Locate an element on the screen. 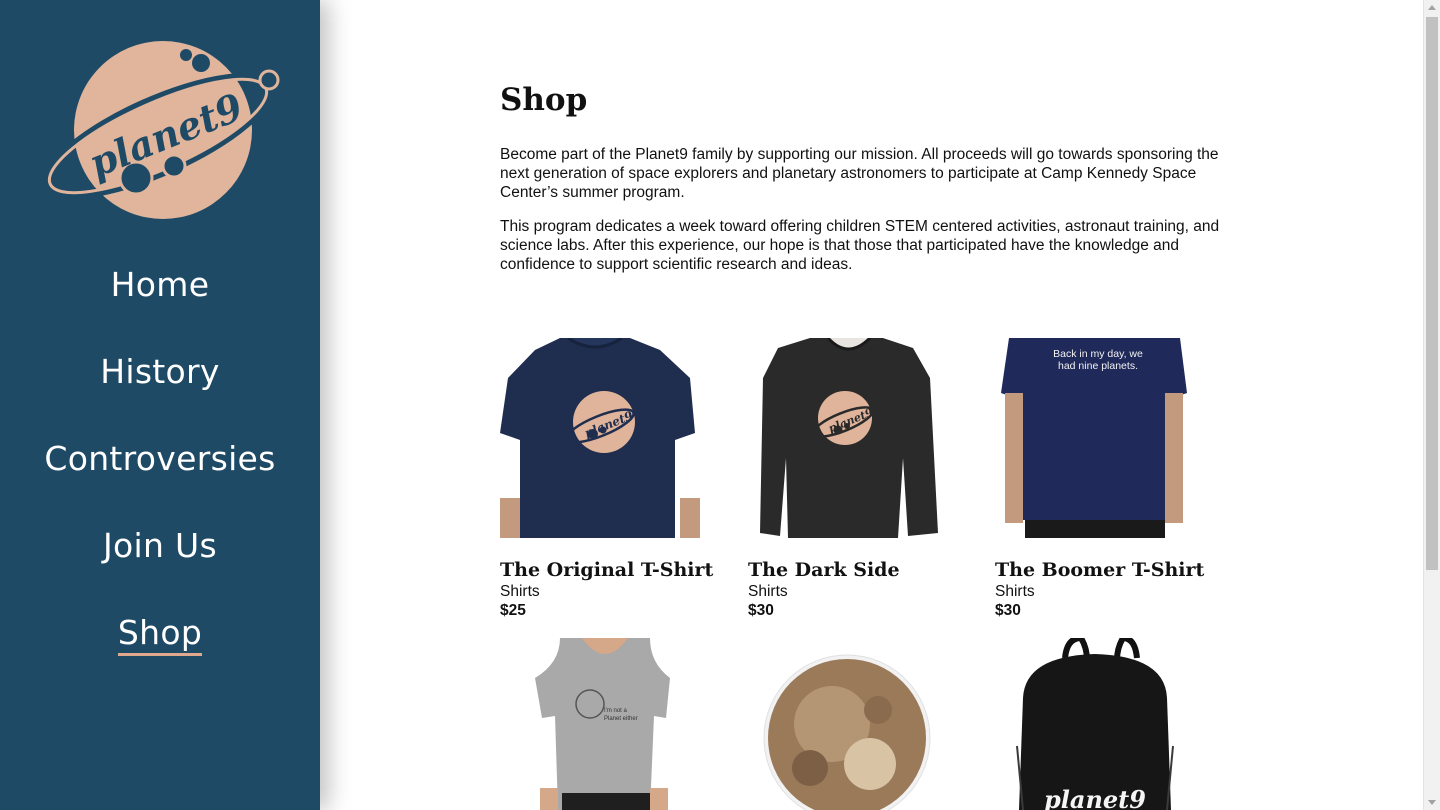 The height and width of the screenshot is (810, 1440). product-image: Back in my day, we had nine planets. is located at coordinates (1100, 438).